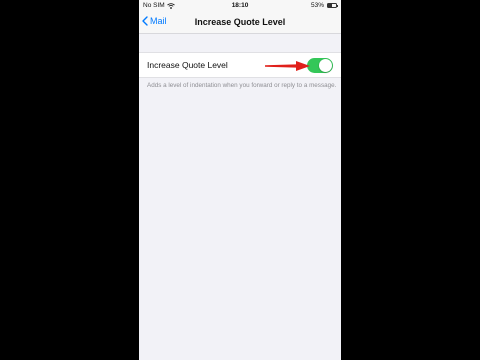  Describe the element at coordinates (240, 6) in the screenshot. I see `status-bar: No SIM 18:10 53%` at that location.